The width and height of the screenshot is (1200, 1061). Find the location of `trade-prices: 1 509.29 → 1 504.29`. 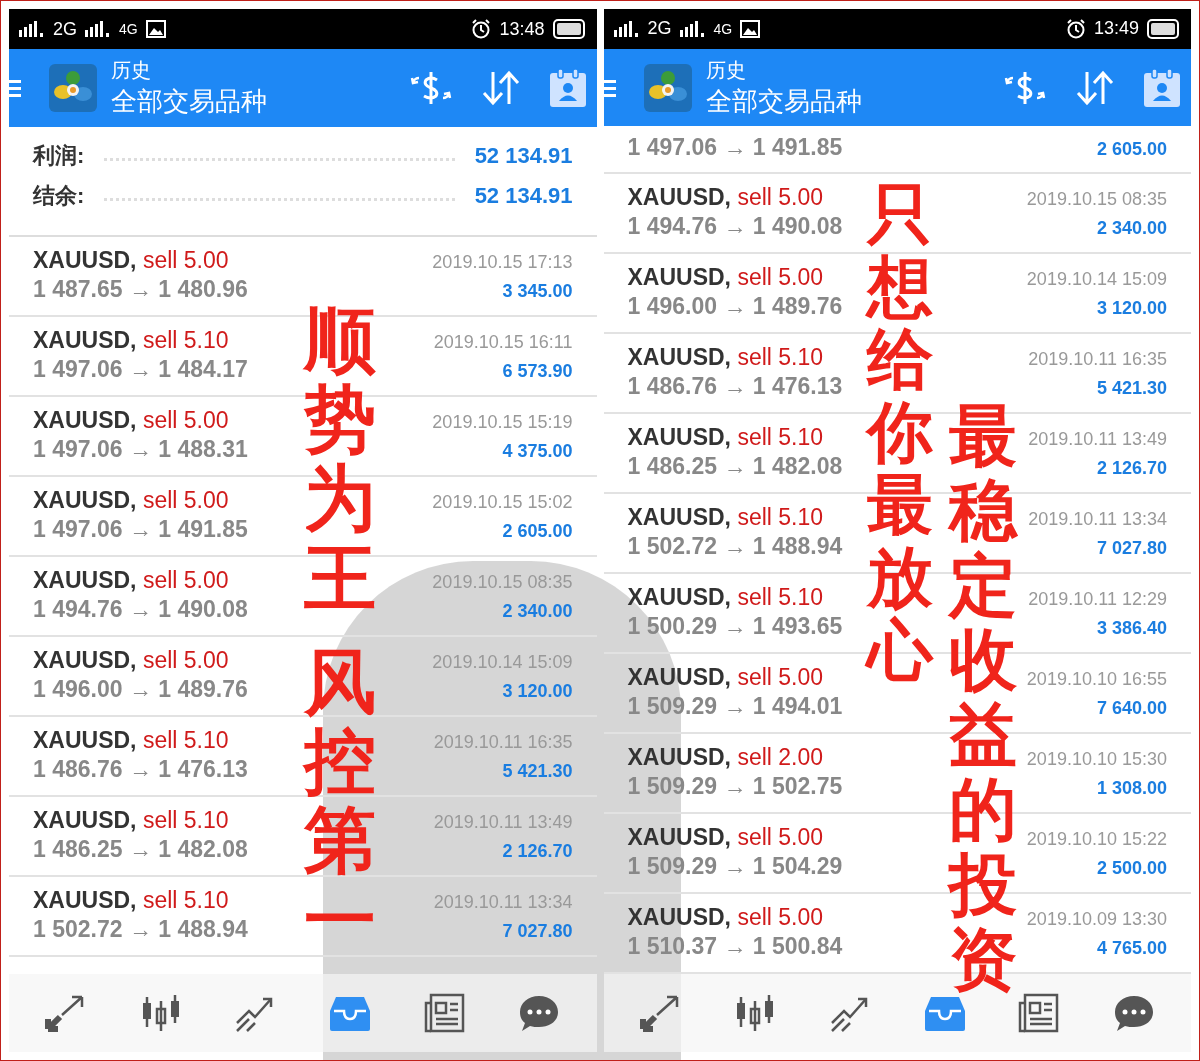

trade-prices: 1 509.29 → 1 504.29 is located at coordinates (735, 867).